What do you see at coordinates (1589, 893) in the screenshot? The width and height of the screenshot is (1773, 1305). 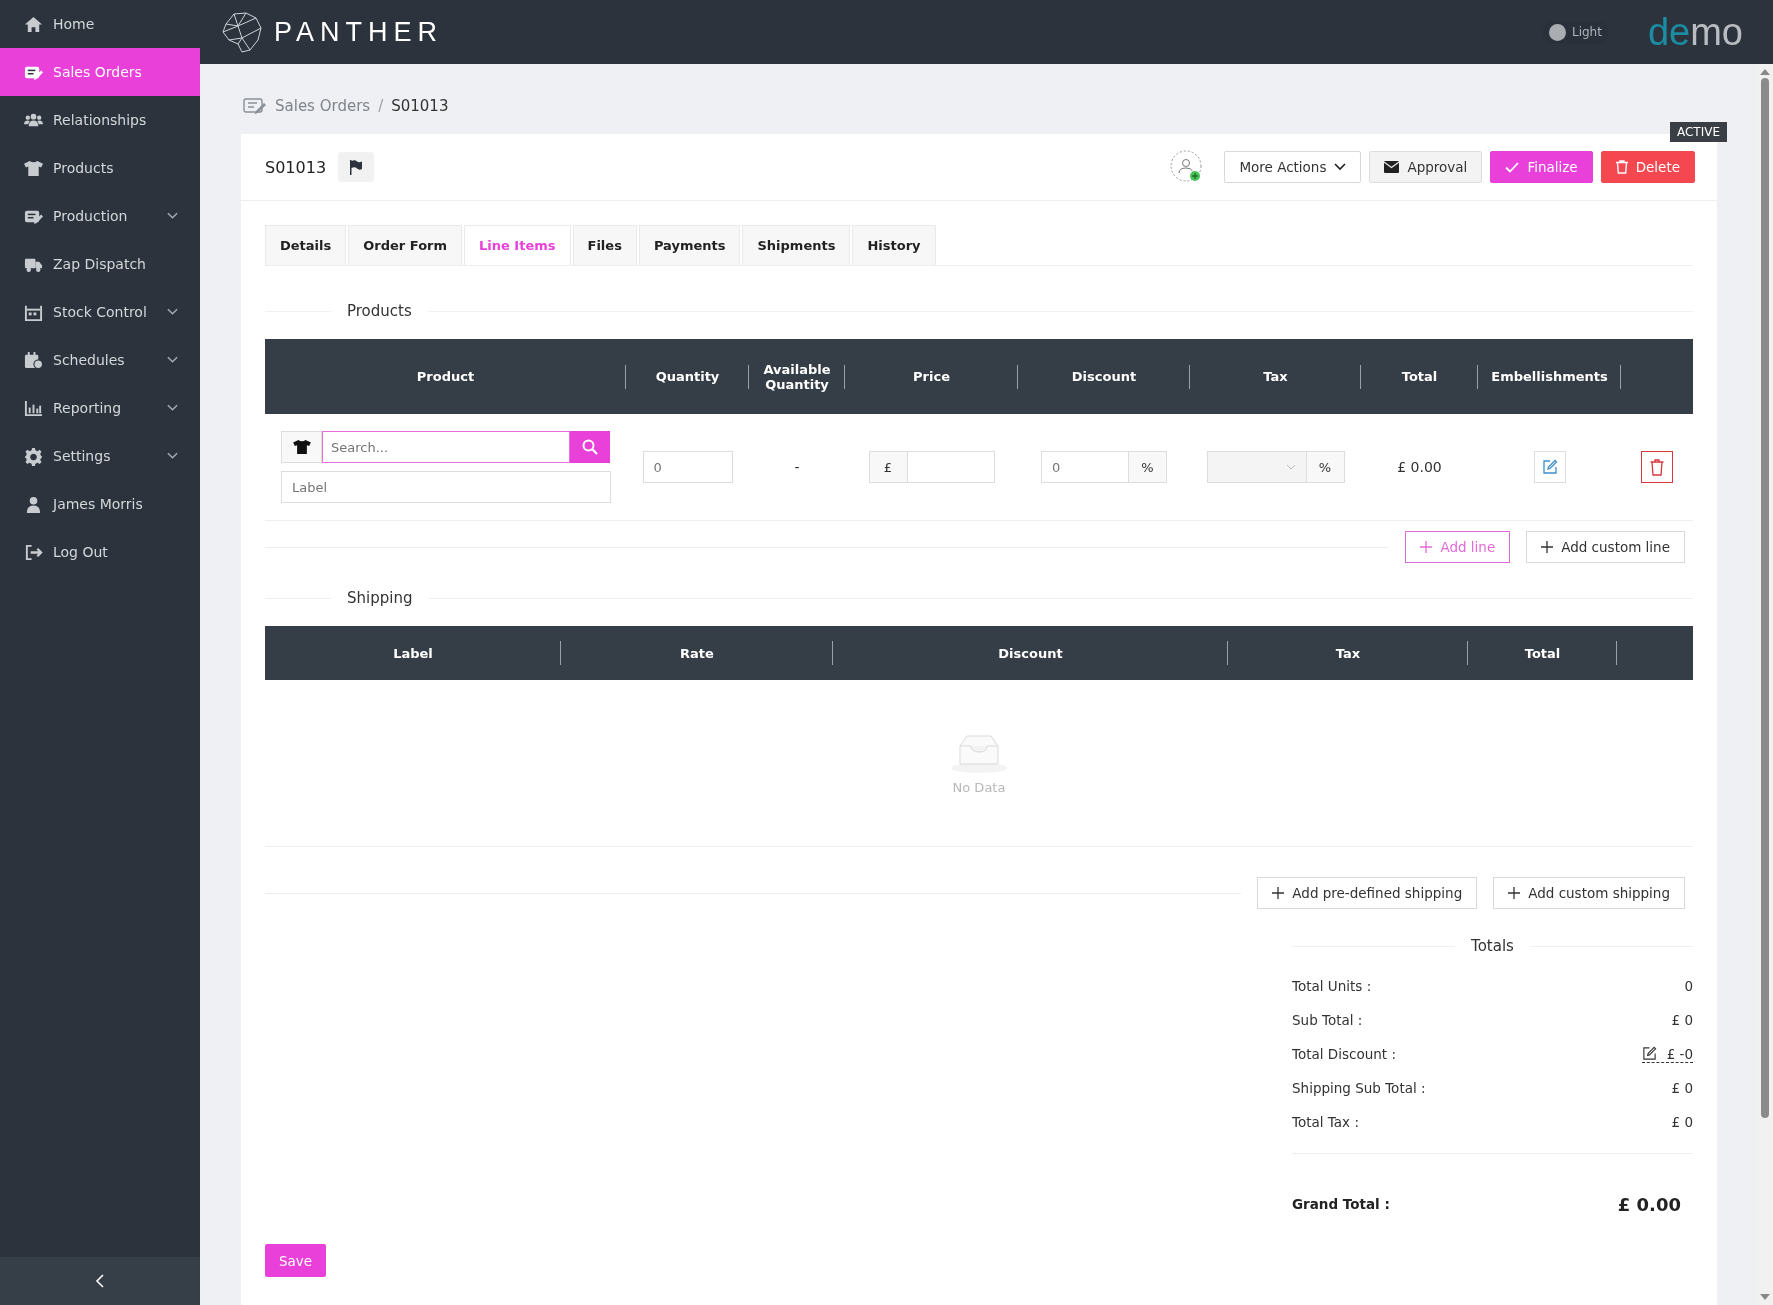 I see `add-custom-shipping-button: Add custom shipping` at bounding box center [1589, 893].